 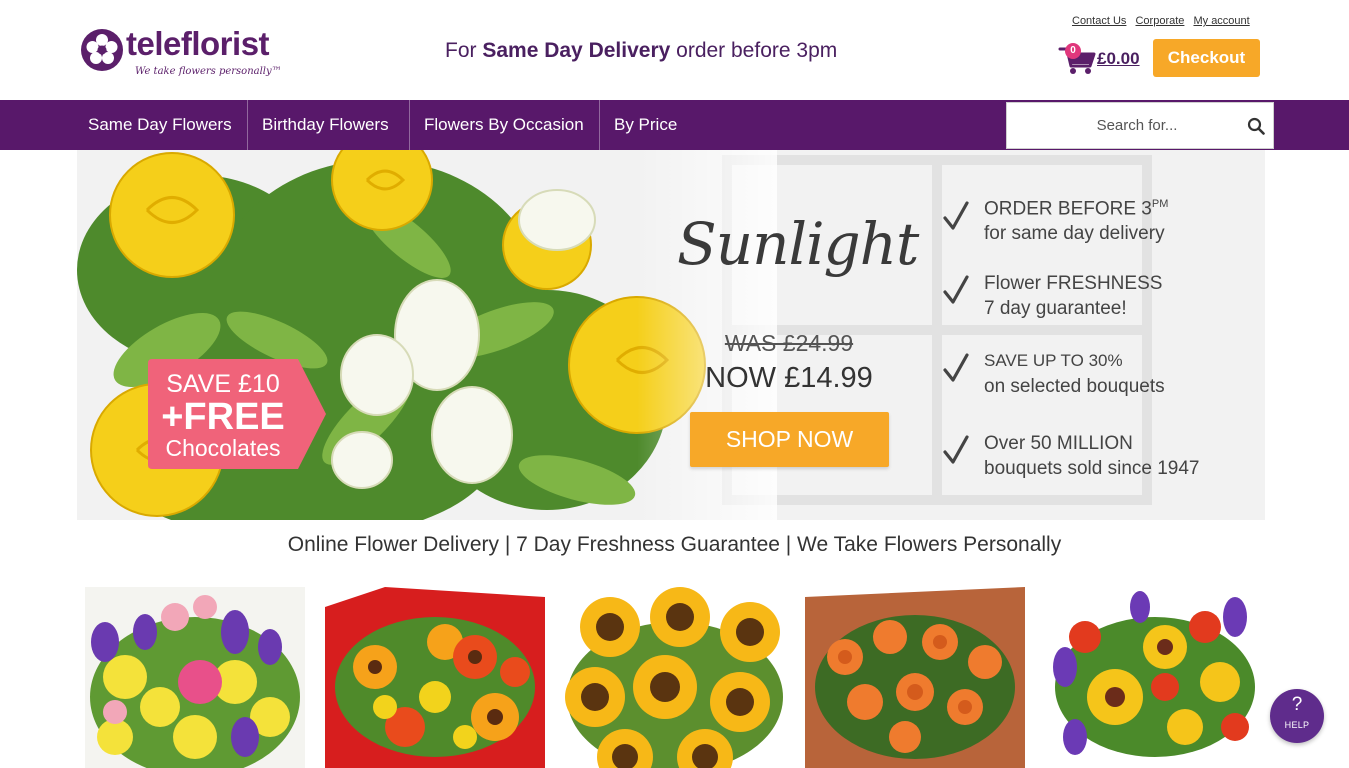 I want to click on same-day-promo: For Same Day Delivery order before 3pm, so click(x=641, y=51).